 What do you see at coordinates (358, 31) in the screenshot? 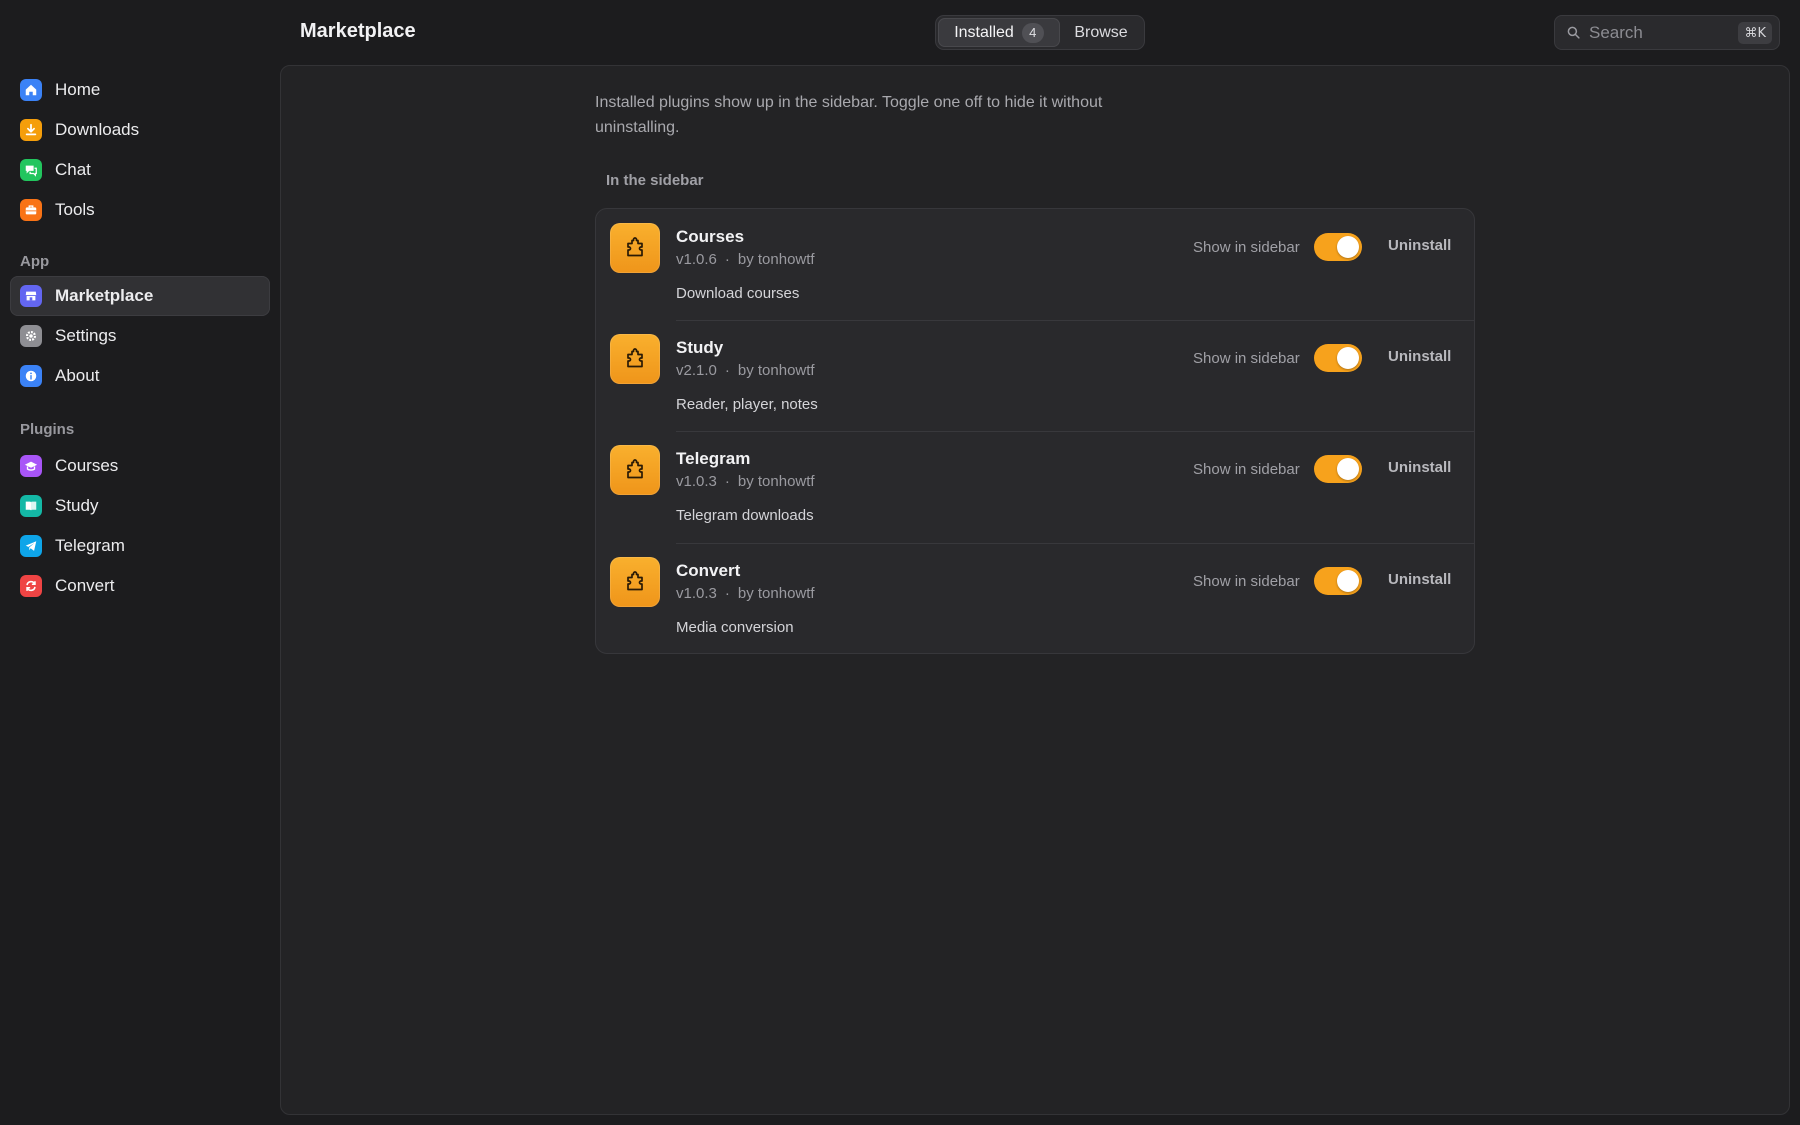
I see `page-title: Marketplace` at bounding box center [358, 31].